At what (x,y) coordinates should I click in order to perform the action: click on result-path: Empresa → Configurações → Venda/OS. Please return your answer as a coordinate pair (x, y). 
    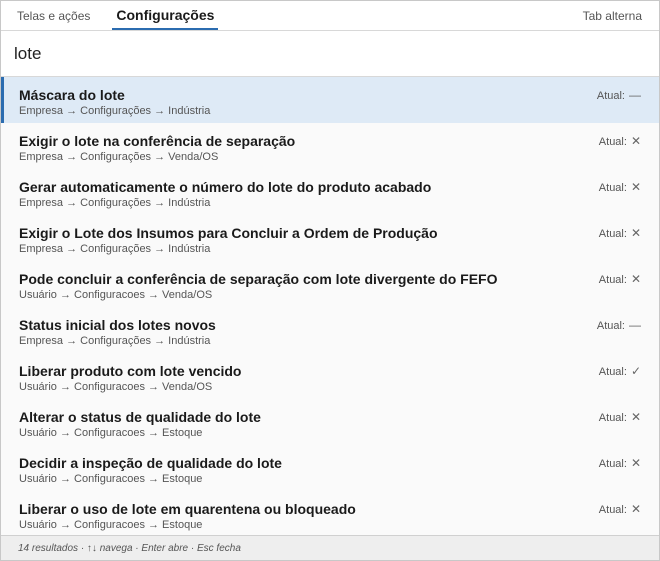
    Looking at the image, I should click on (119, 157).